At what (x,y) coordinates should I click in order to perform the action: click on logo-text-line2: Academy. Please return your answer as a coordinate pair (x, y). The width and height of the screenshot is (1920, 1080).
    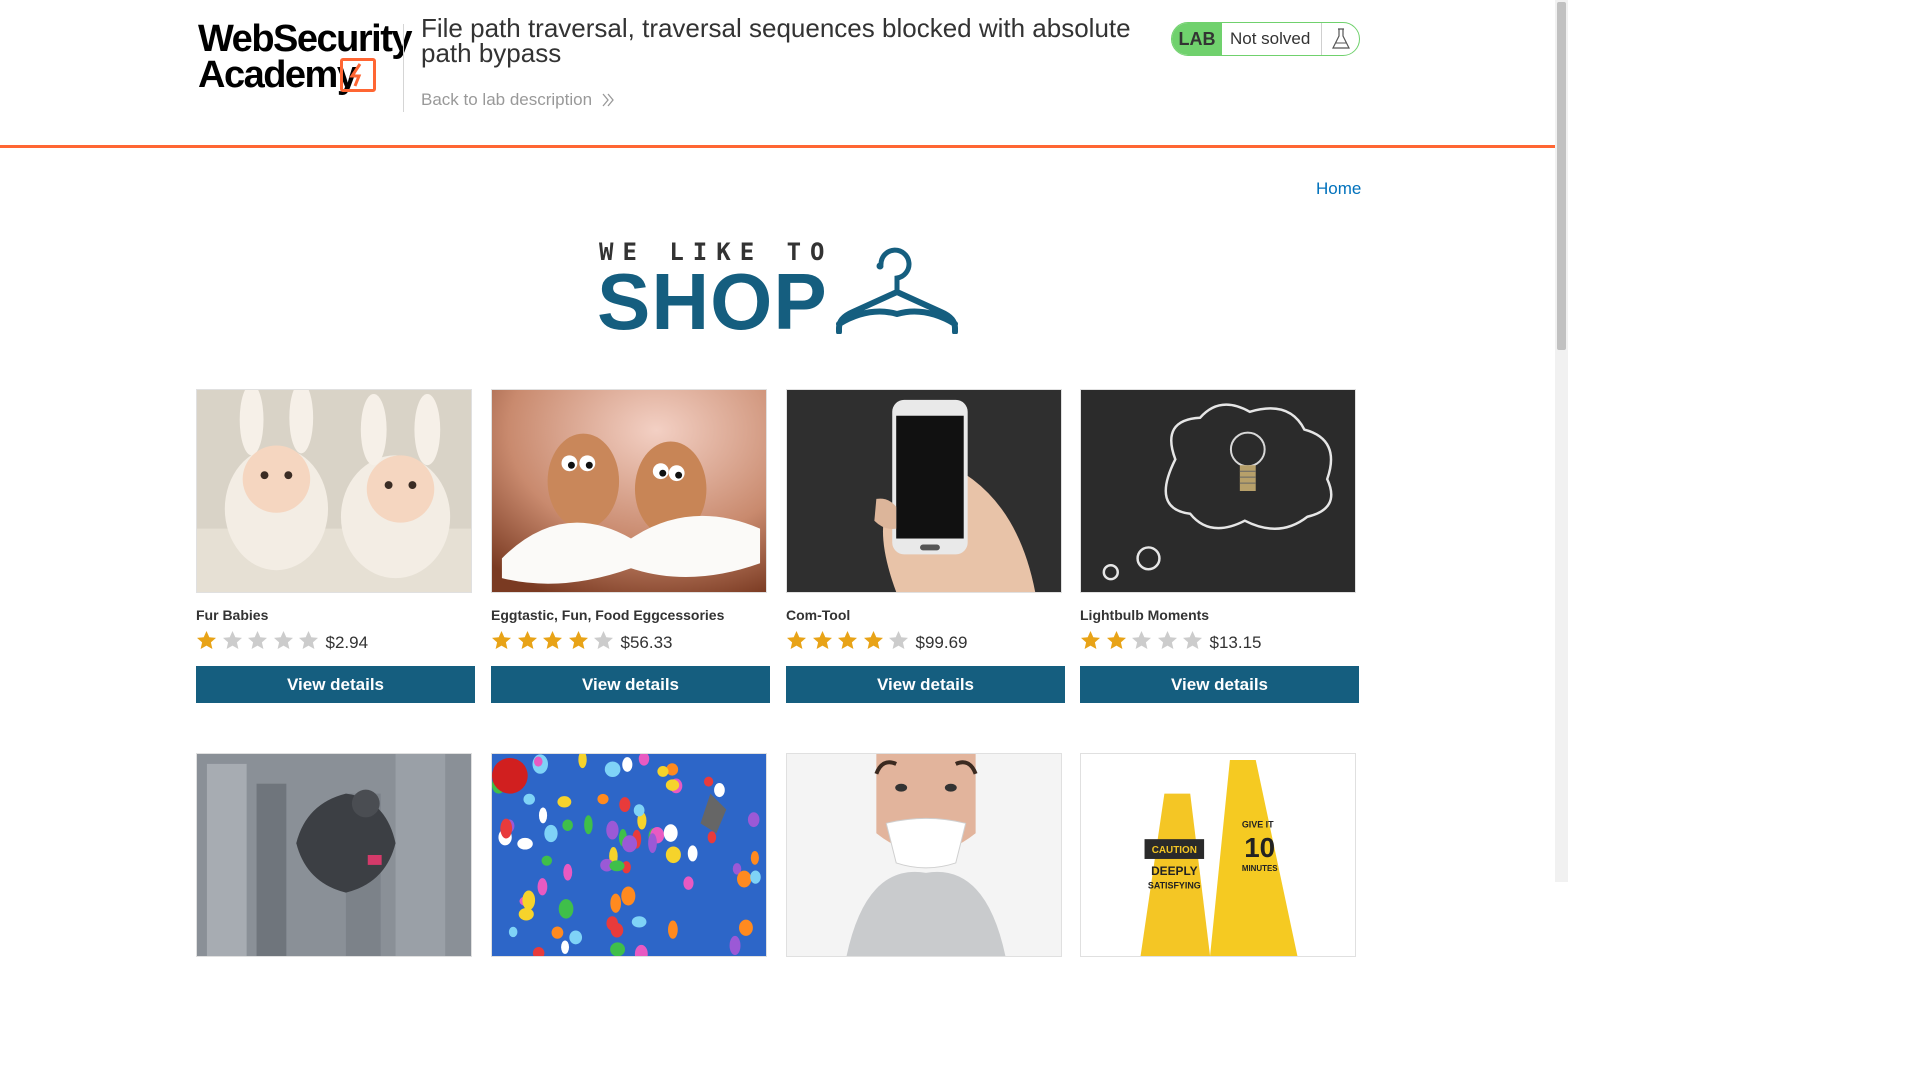
    Looking at the image, I should click on (278, 75).